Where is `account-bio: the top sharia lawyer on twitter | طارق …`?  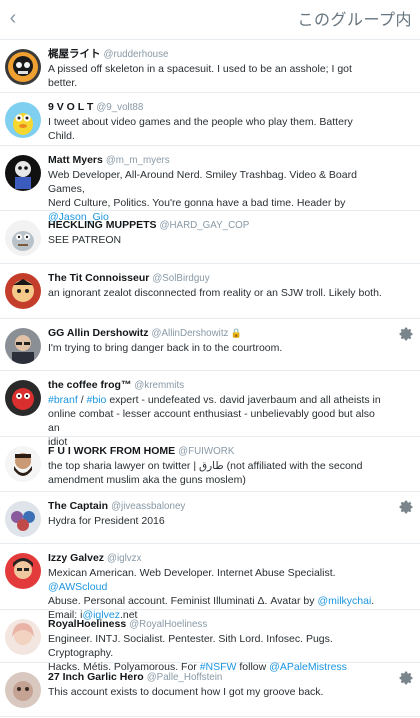
account-bio: the top sharia lawyer on twitter | طارق … is located at coordinates (215, 473).